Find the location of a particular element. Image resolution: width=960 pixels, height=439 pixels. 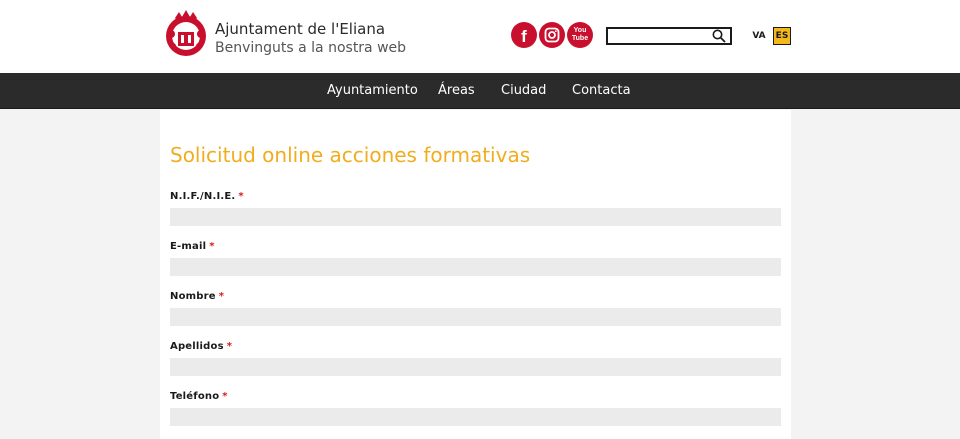

instagram-icon is located at coordinates (552, 35).